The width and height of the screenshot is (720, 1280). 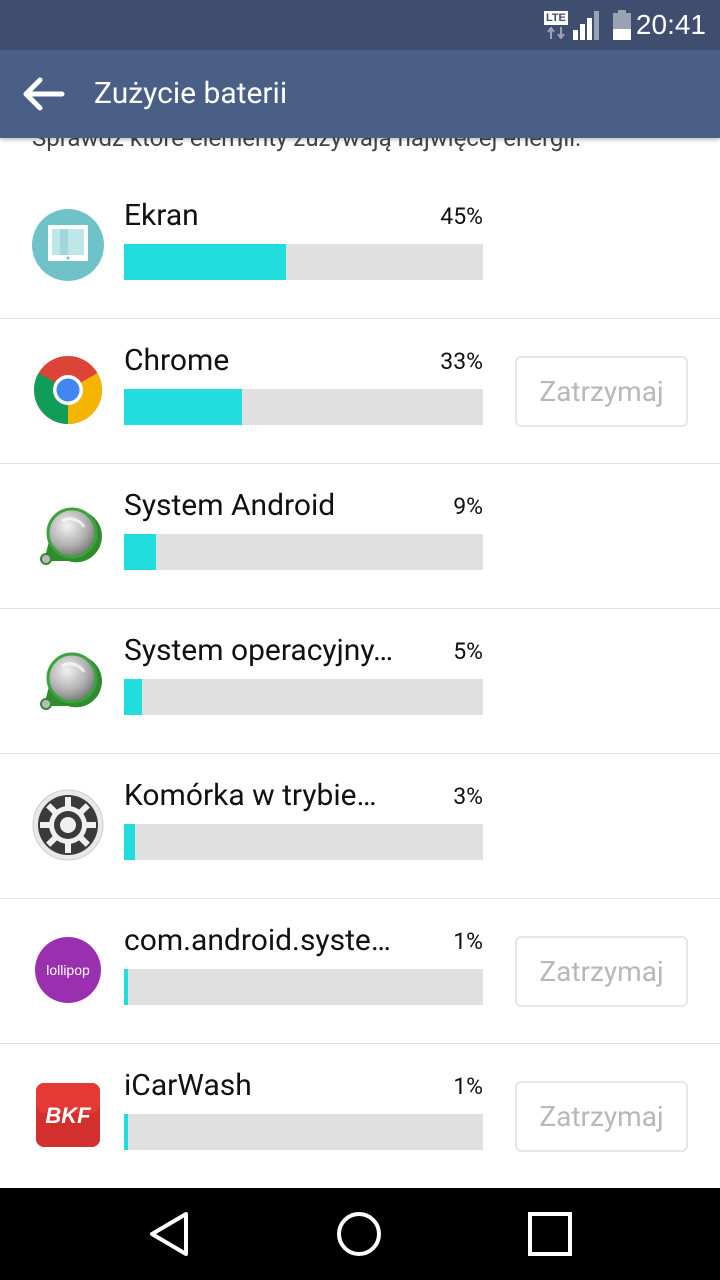 I want to click on clock: 20:41, so click(x=670, y=24).